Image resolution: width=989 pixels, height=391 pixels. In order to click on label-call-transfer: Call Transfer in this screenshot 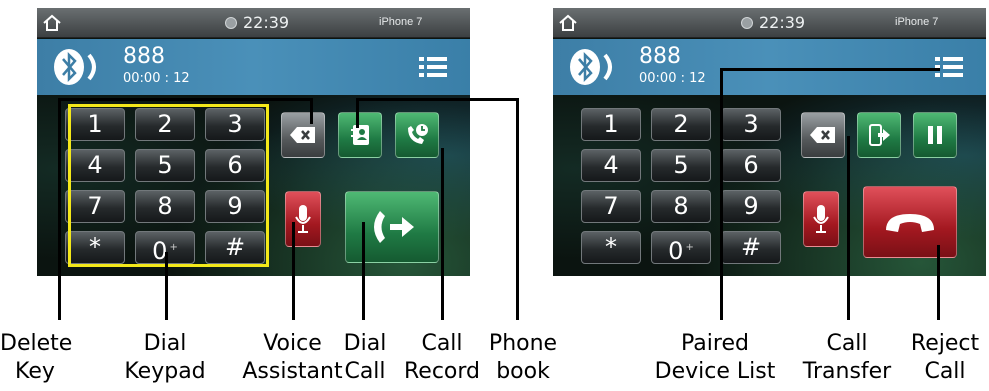, I will do `click(847, 357)`.